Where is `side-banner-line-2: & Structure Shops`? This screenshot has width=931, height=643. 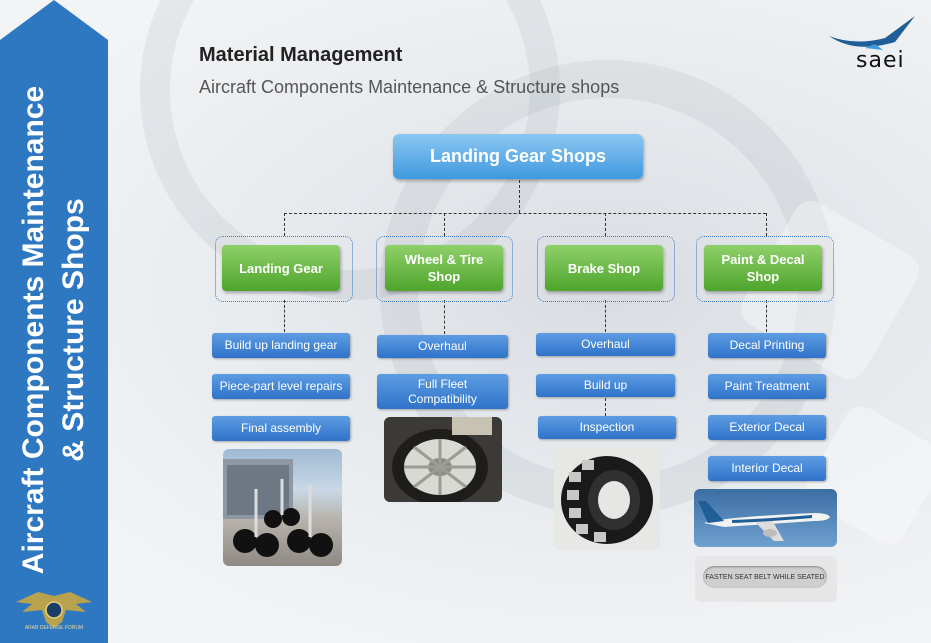 side-banner-line-2: & Structure Shops is located at coordinates (73, 330).